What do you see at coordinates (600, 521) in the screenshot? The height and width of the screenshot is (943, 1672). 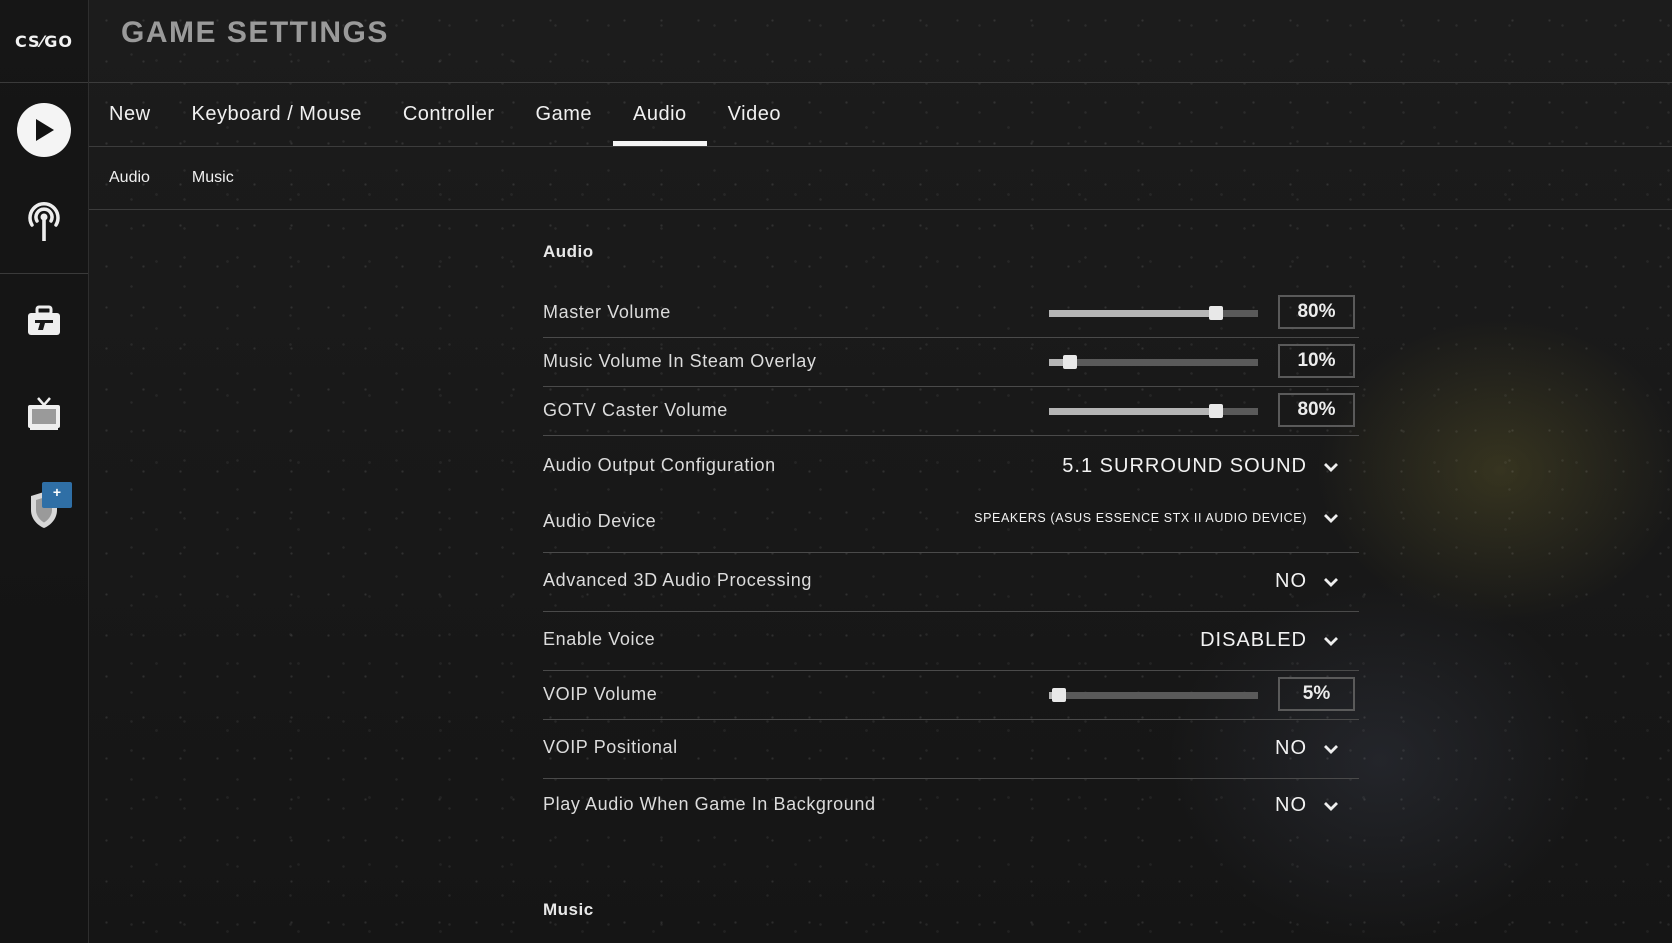 I see `setting-label: Audio Device` at bounding box center [600, 521].